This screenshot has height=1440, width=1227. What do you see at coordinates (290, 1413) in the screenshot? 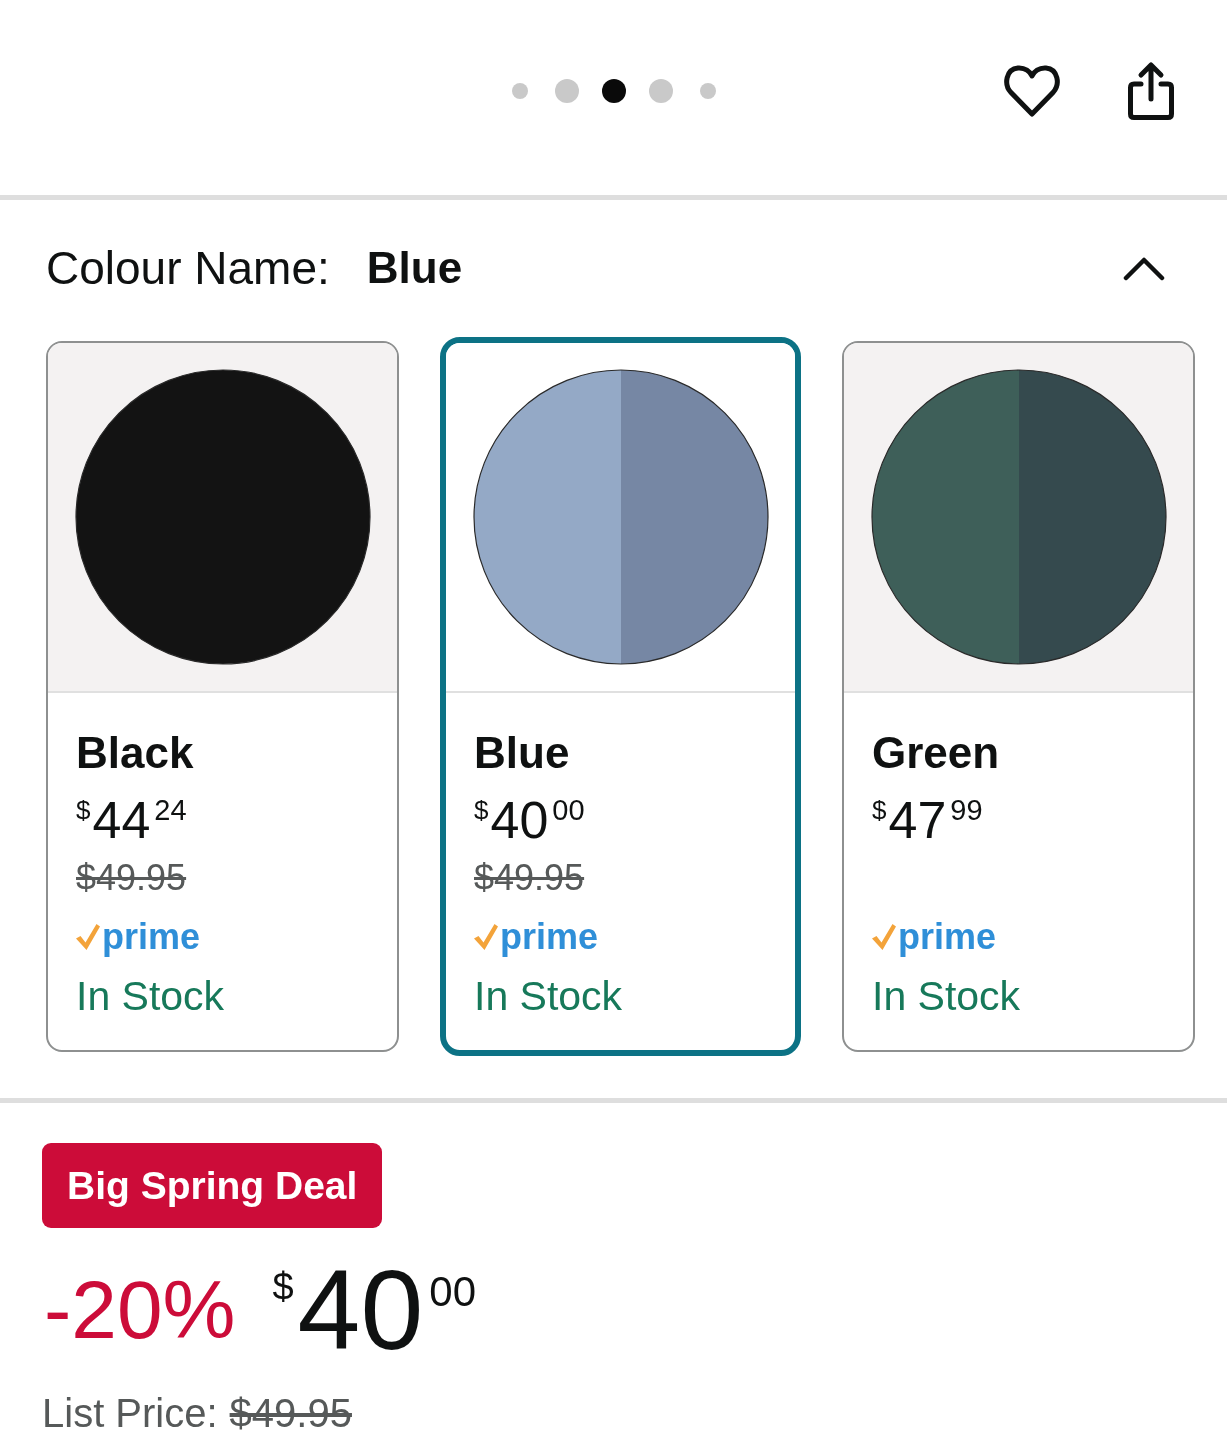
I see `list-price: $49.95` at bounding box center [290, 1413].